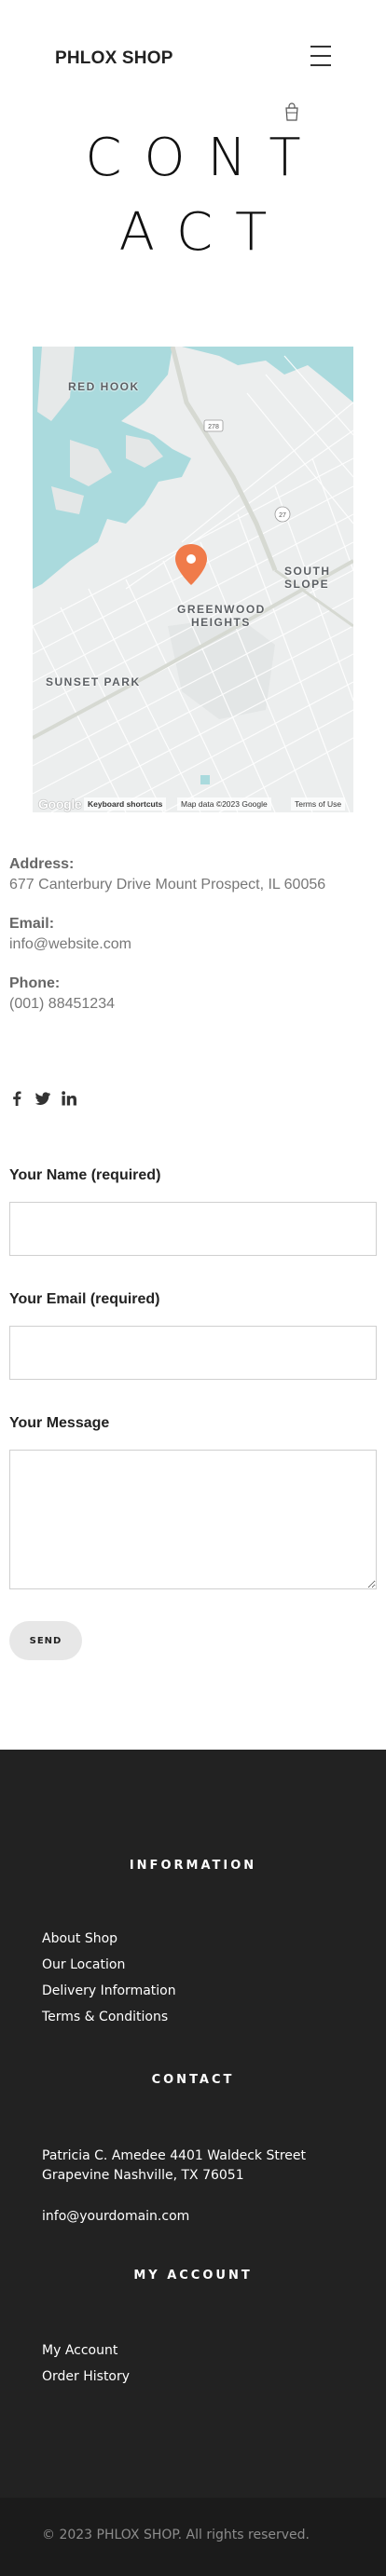 Image resolution: width=386 pixels, height=2576 pixels. What do you see at coordinates (222, 609) in the screenshot?
I see `map-label-greenwood: GREENWOOD` at bounding box center [222, 609].